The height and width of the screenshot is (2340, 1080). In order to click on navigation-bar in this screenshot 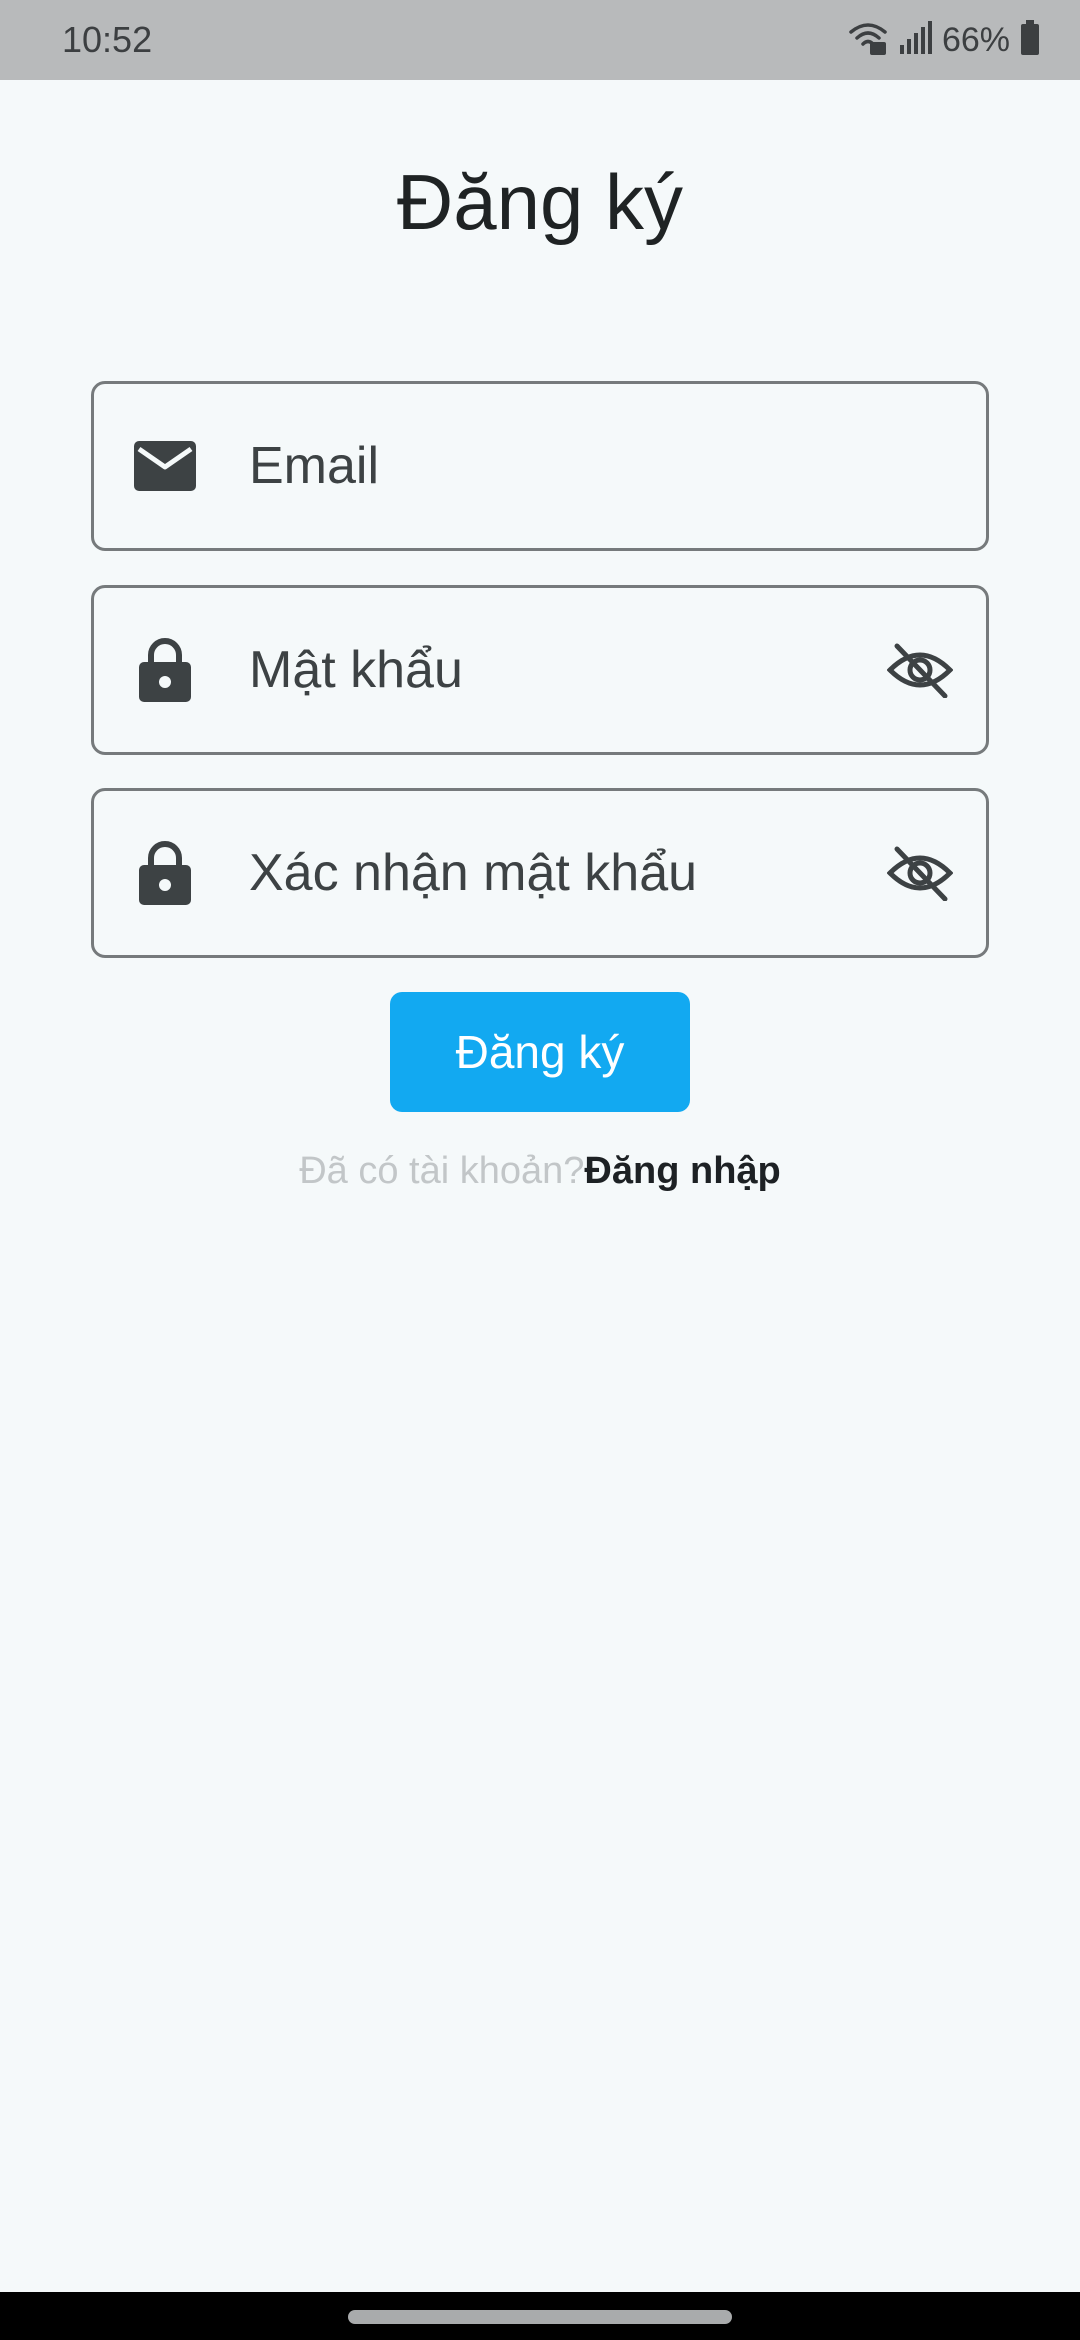, I will do `click(540, 2316)`.